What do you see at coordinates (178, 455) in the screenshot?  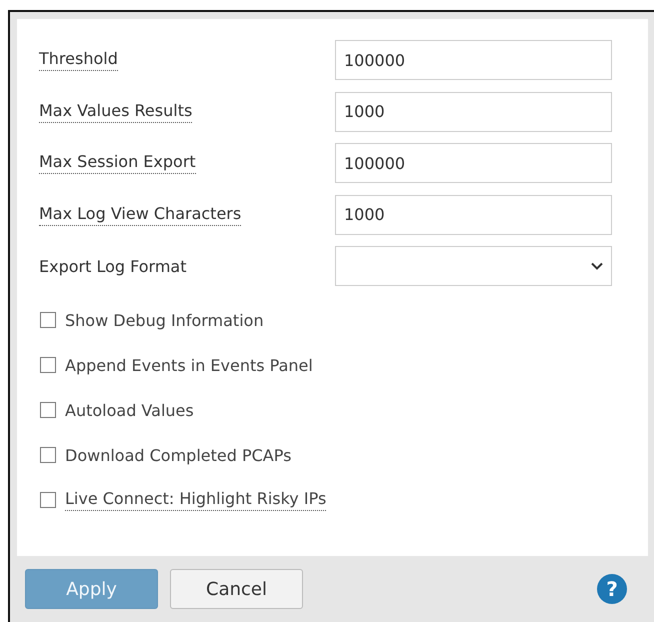 I see `checkbox-label: Download Completed PCAPs` at bounding box center [178, 455].